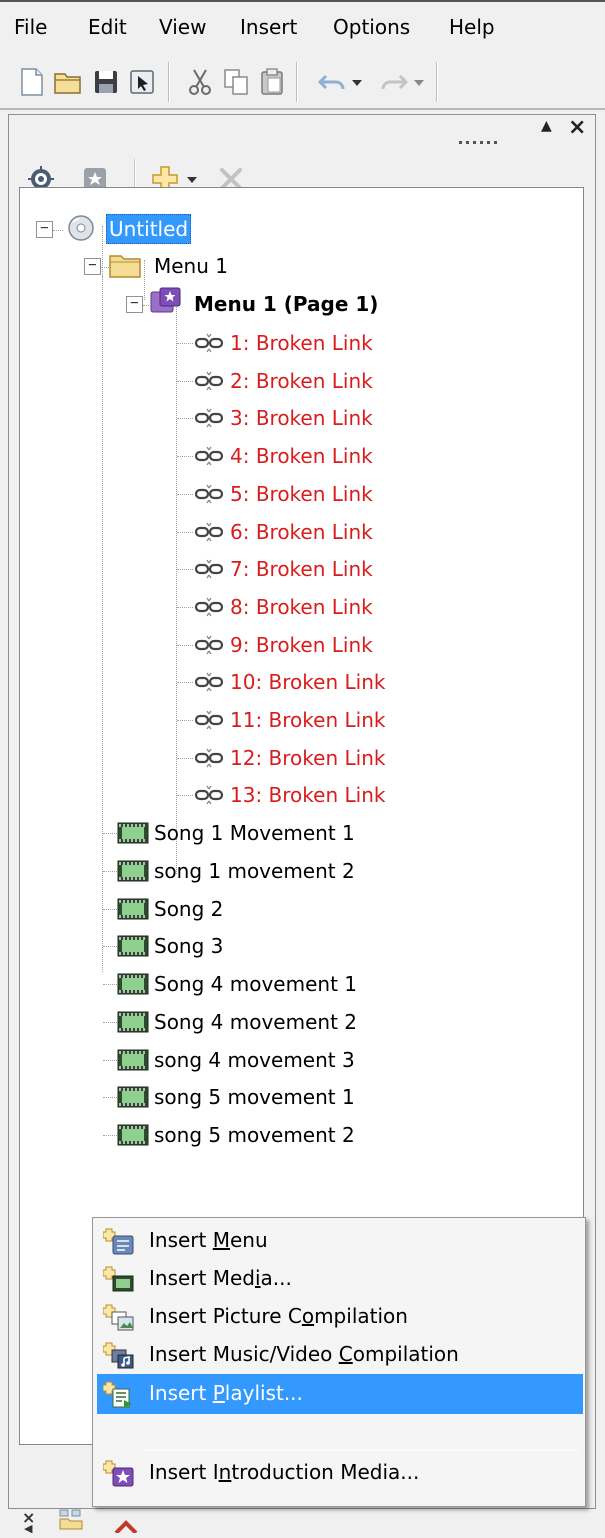 The height and width of the screenshot is (1538, 605). I want to click on tree-media-label: song 1 movement 2, so click(254, 871).